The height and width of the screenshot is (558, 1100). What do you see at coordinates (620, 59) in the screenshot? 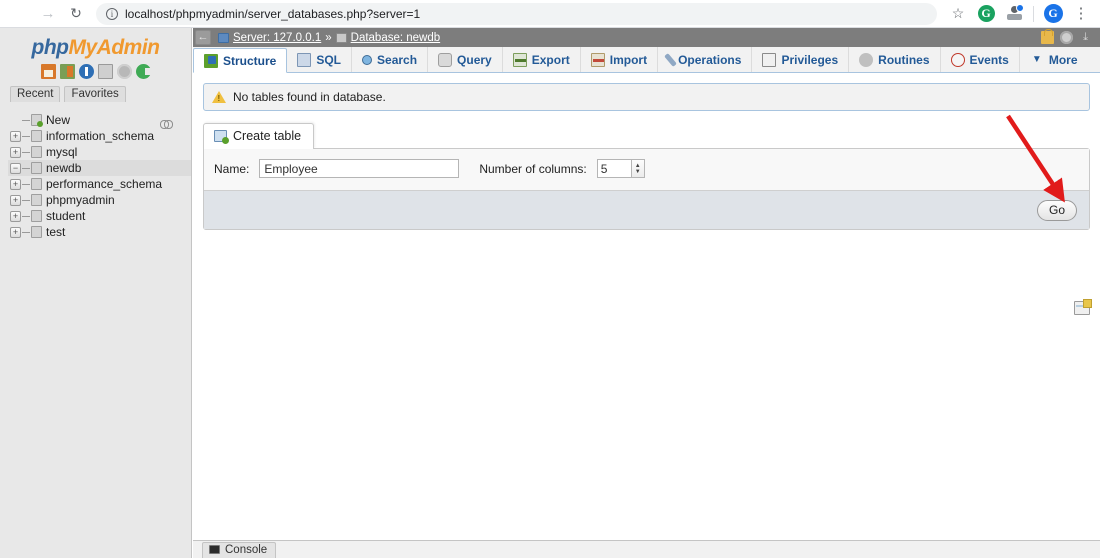
I see `tab-import: Import` at bounding box center [620, 59].